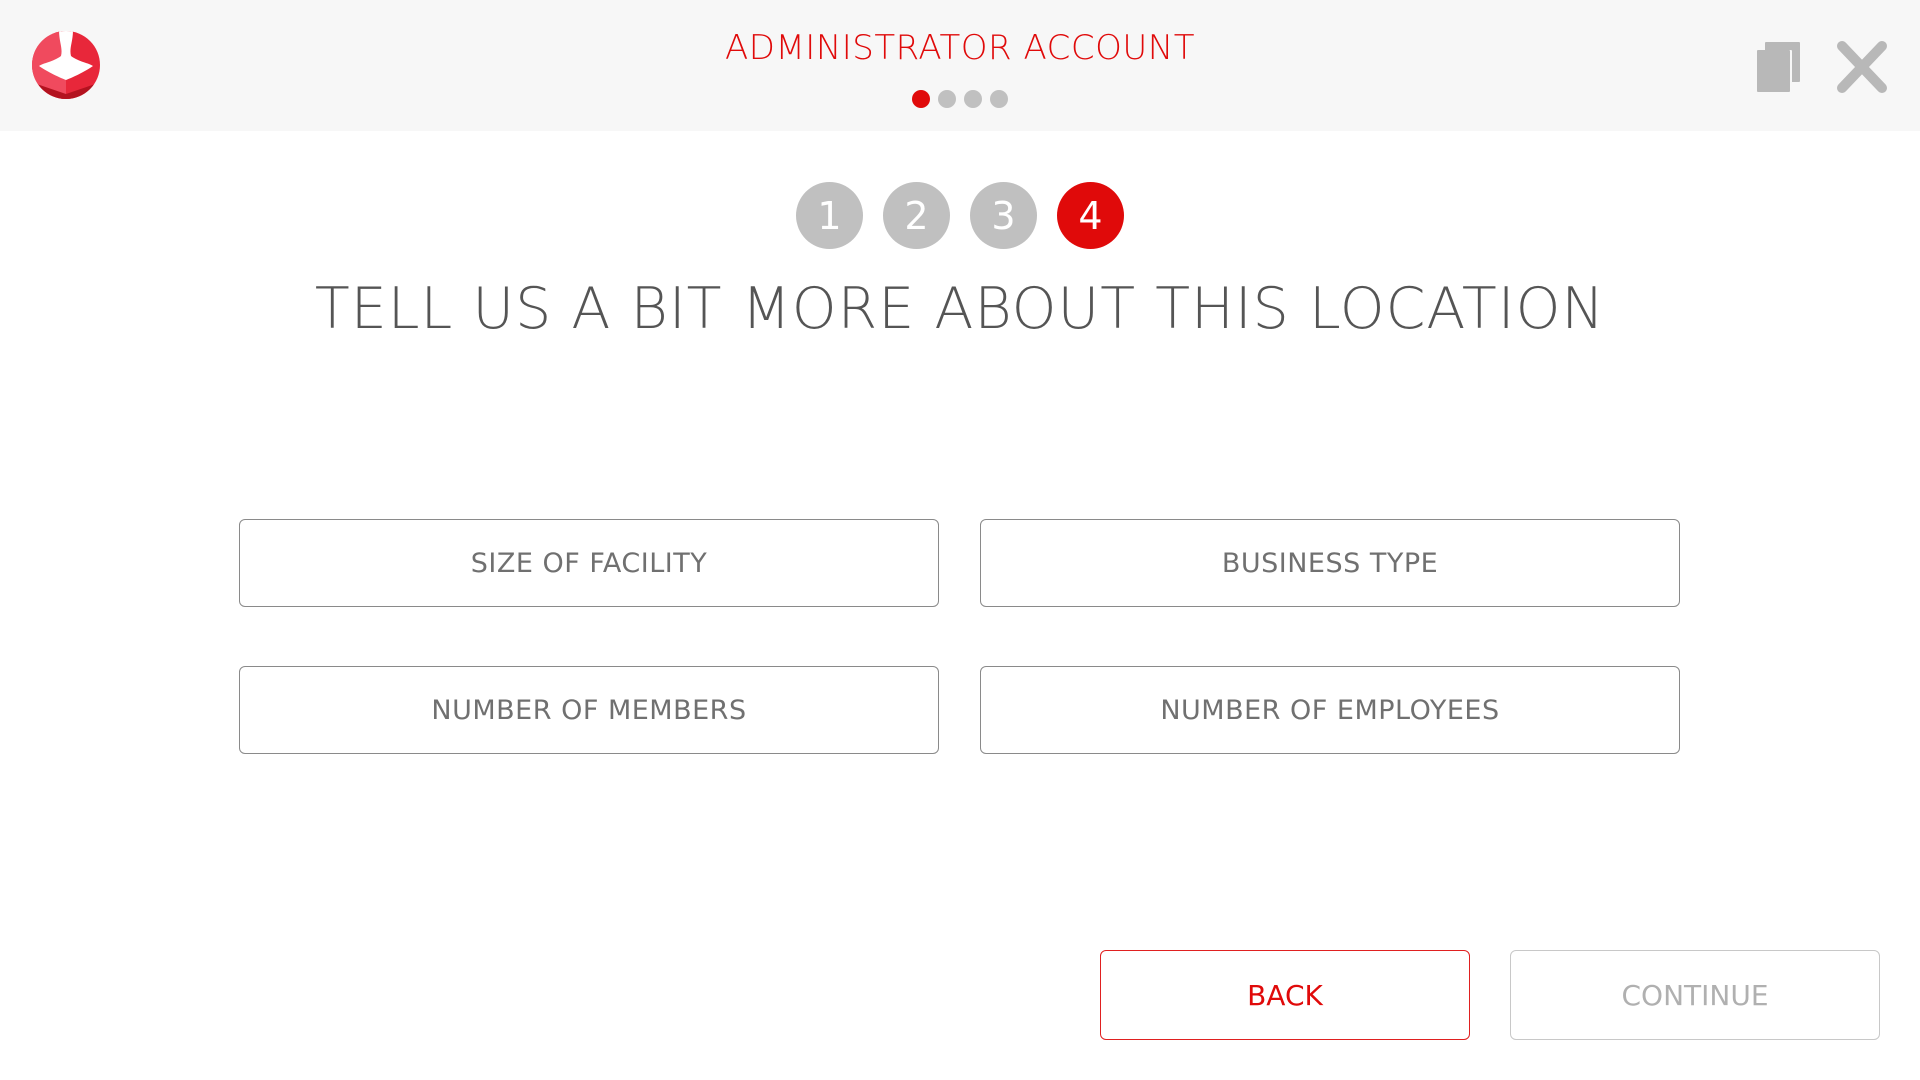 Image resolution: width=1920 pixels, height=1080 pixels. I want to click on copy-button, so click(1778, 67).